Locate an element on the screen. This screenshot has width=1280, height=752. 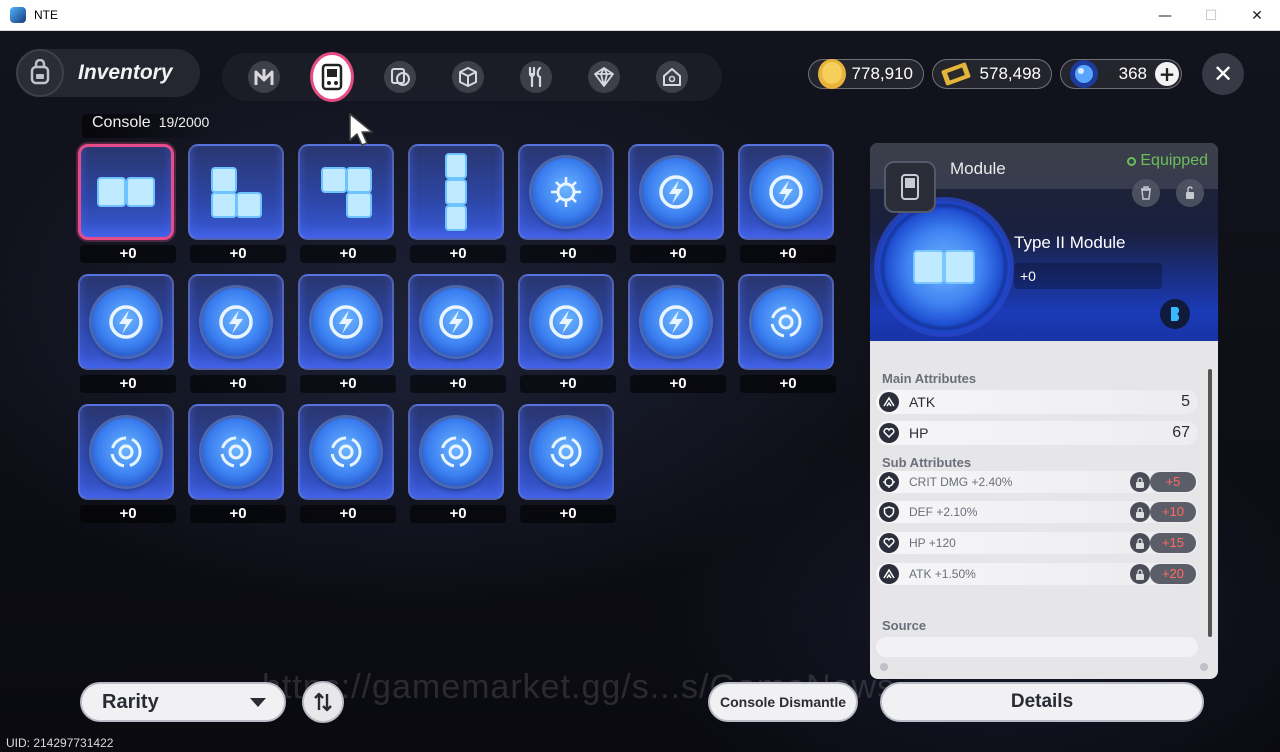
main-attributes-title: Main Attributes is located at coordinates (929, 378).